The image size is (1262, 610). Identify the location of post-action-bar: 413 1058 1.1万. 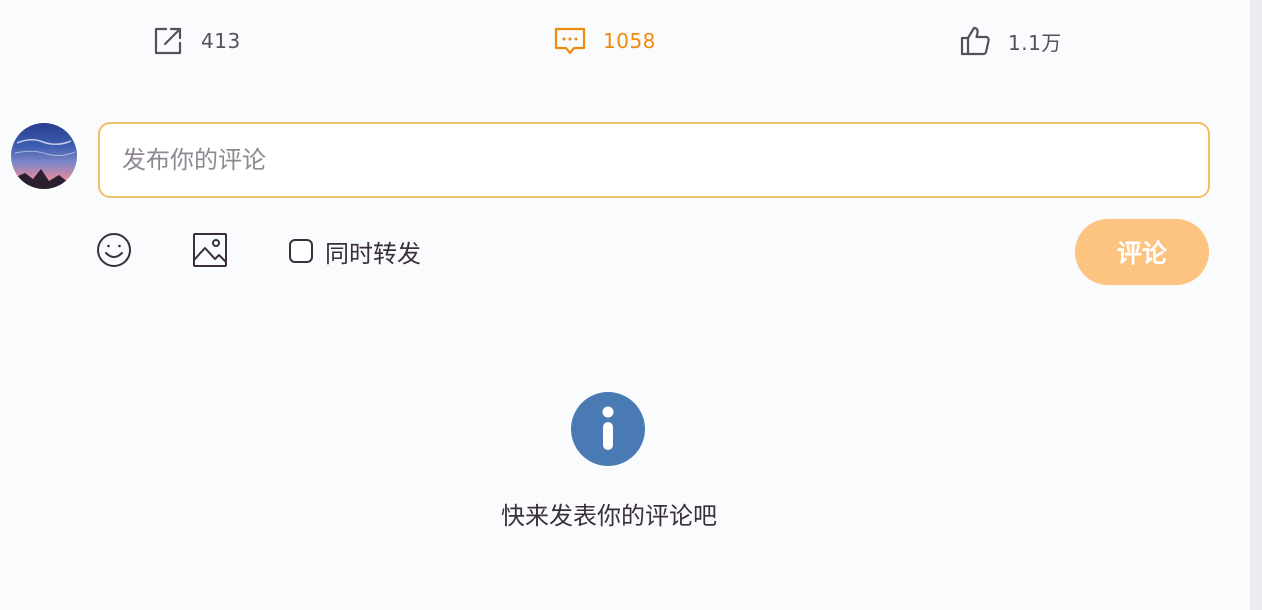
(625, 41).